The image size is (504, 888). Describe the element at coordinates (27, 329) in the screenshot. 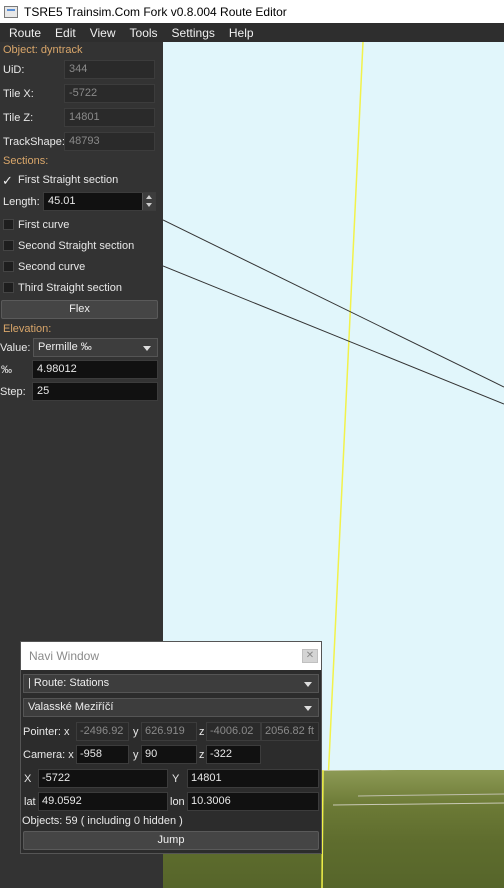

I see `elevation-label: Elevation:` at that location.